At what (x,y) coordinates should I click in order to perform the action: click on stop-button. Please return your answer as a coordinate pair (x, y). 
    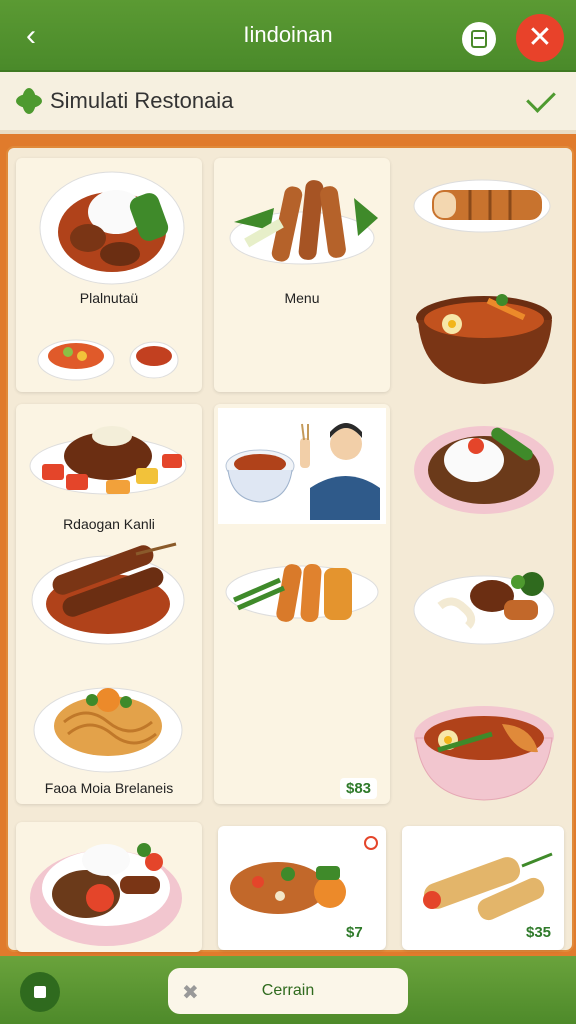
    Looking at the image, I should click on (40, 992).